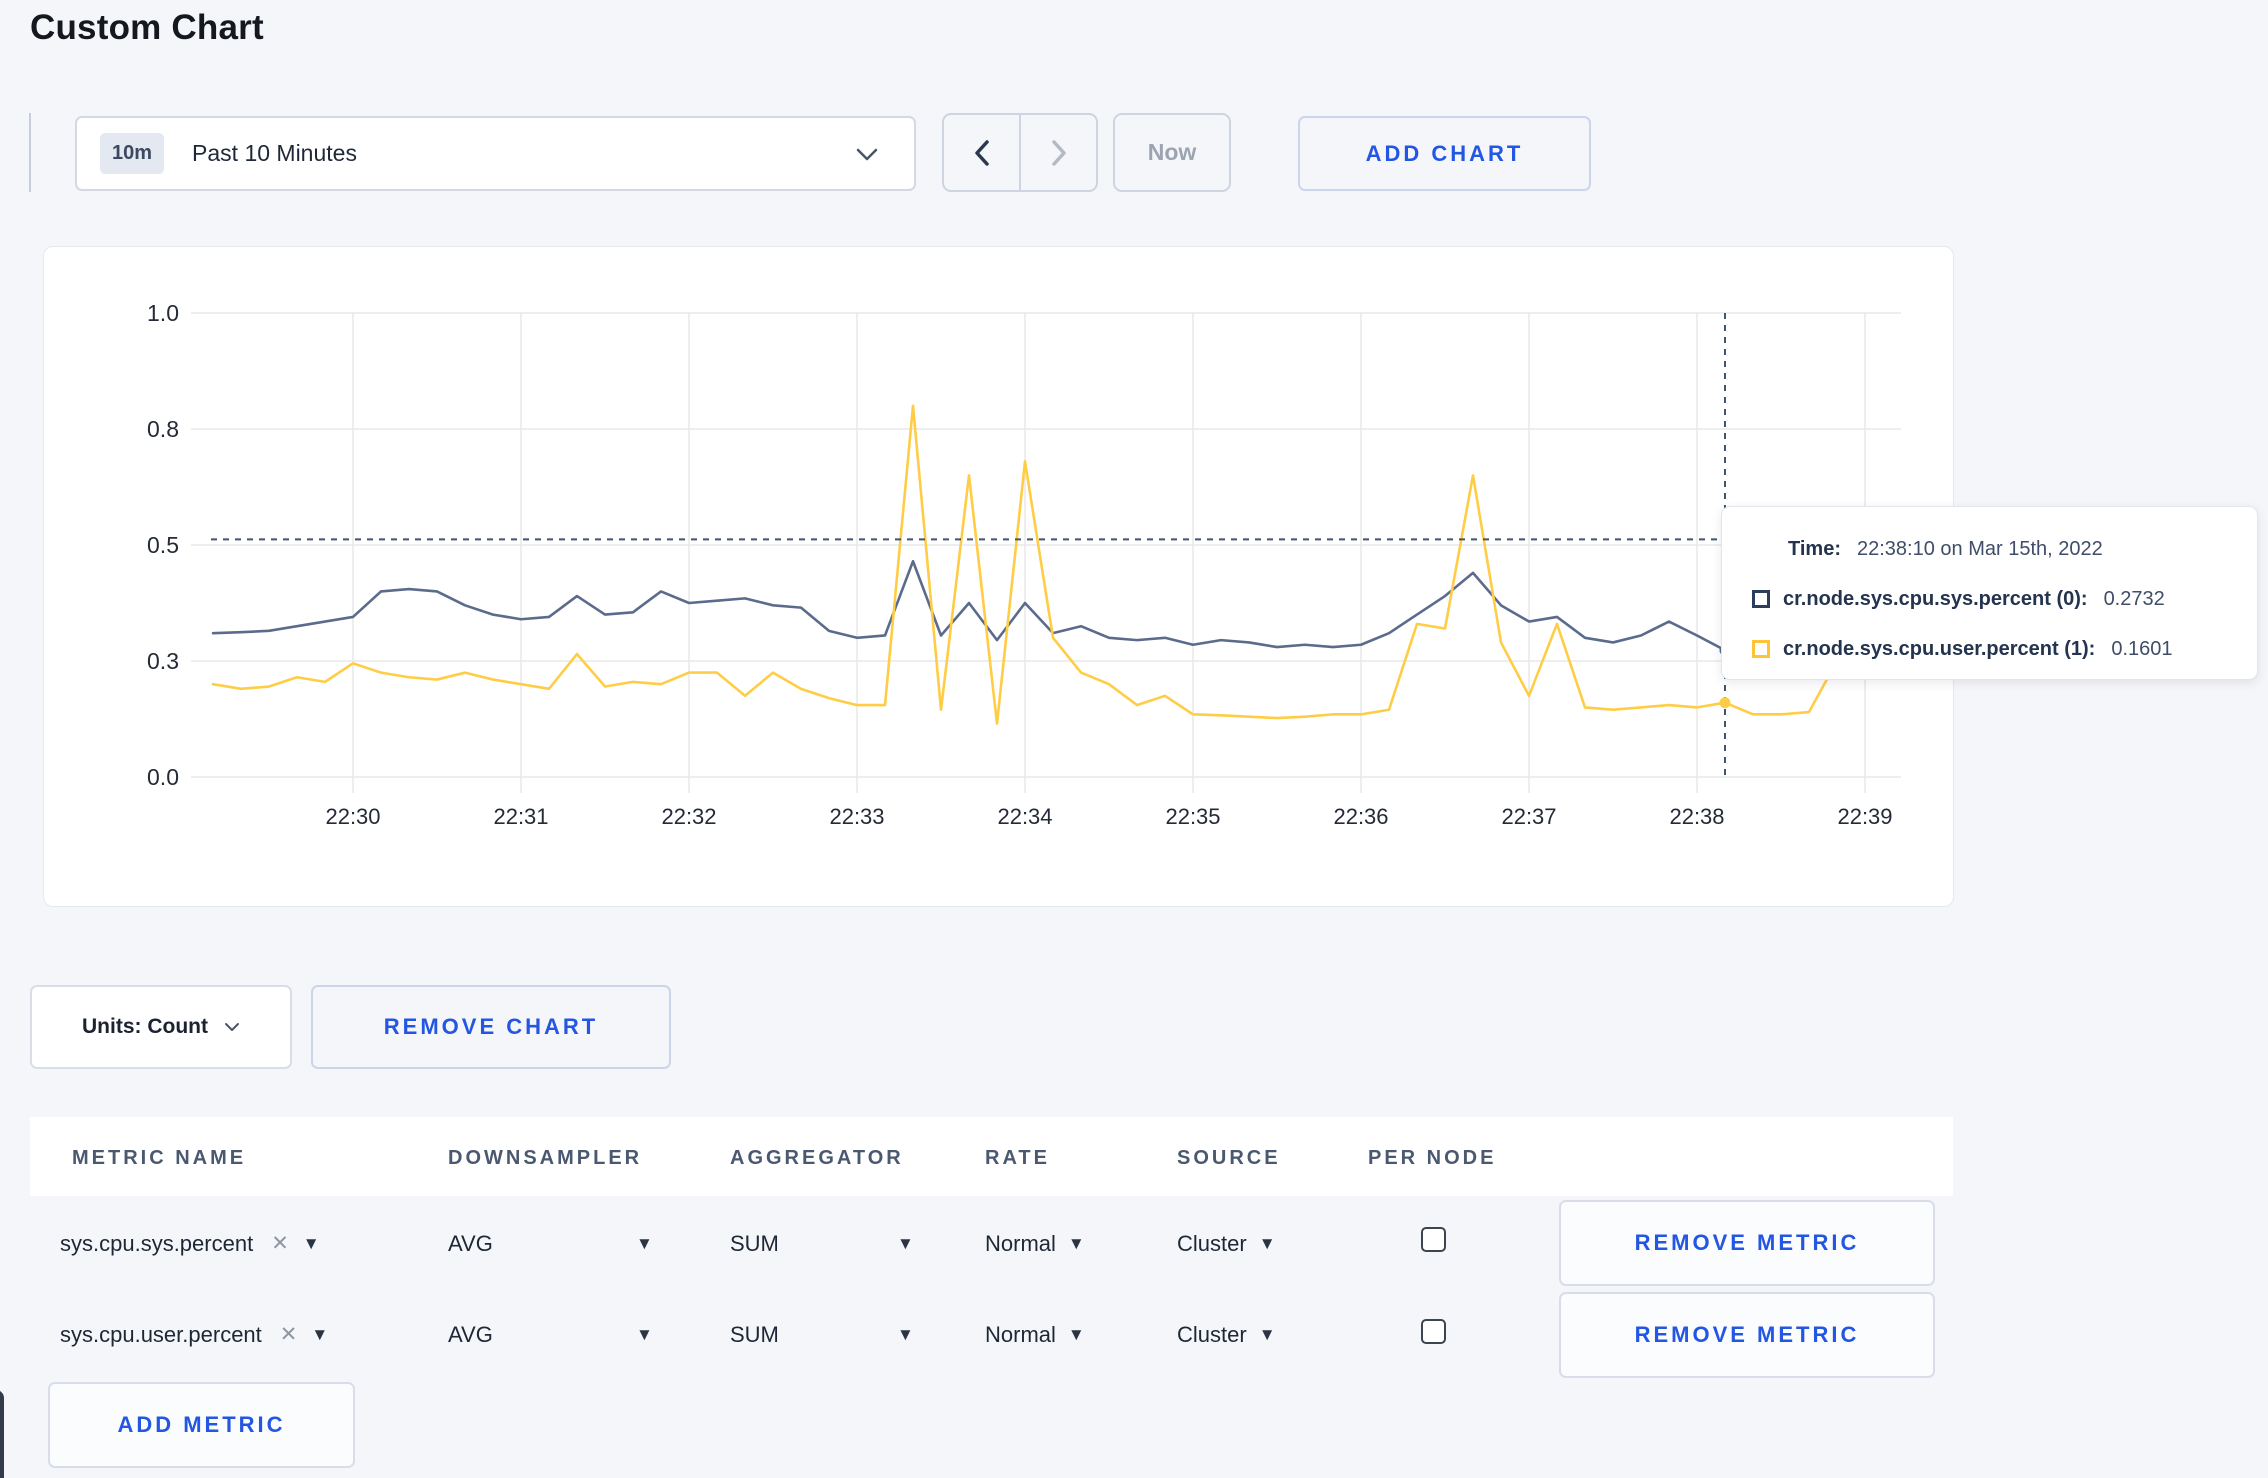 The width and height of the screenshot is (2268, 1478). I want to click on svg-text: 22:36, so click(1360, 816).